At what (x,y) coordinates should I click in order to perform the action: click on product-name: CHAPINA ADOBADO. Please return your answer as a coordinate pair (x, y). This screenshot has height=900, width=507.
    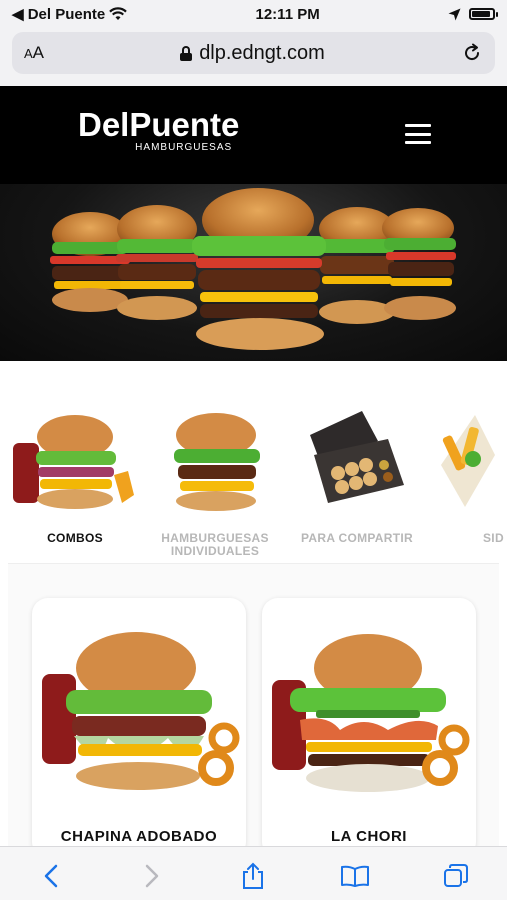
    Looking at the image, I should click on (139, 836).